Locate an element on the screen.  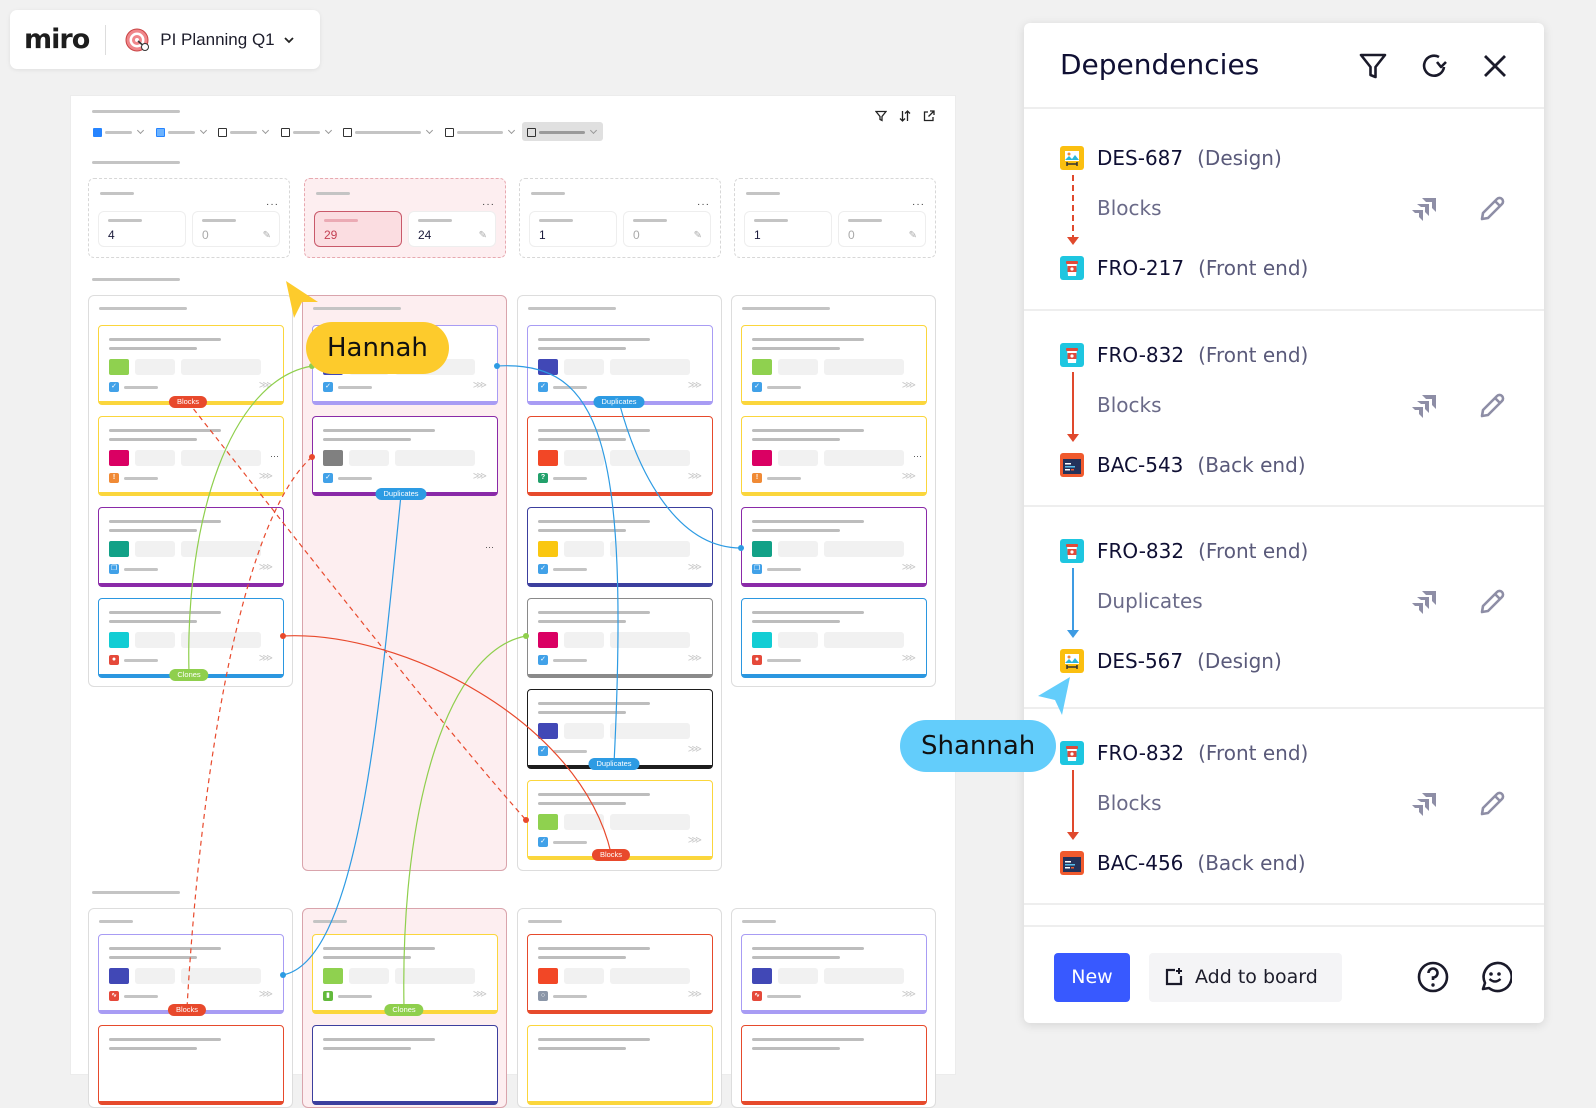
shannah-cursor-icon is located at coordinates (1054, 696).